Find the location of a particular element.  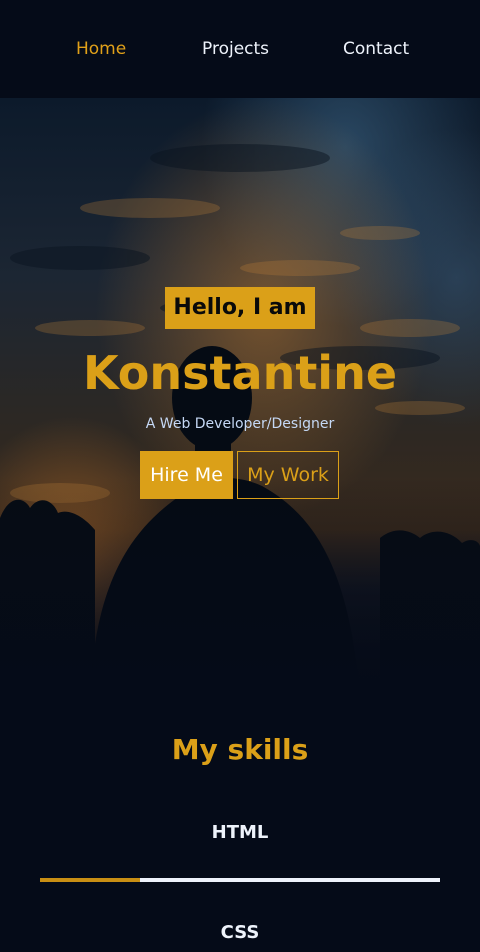

hire-me-button: Hire Me is located at coordinates (186, 475).